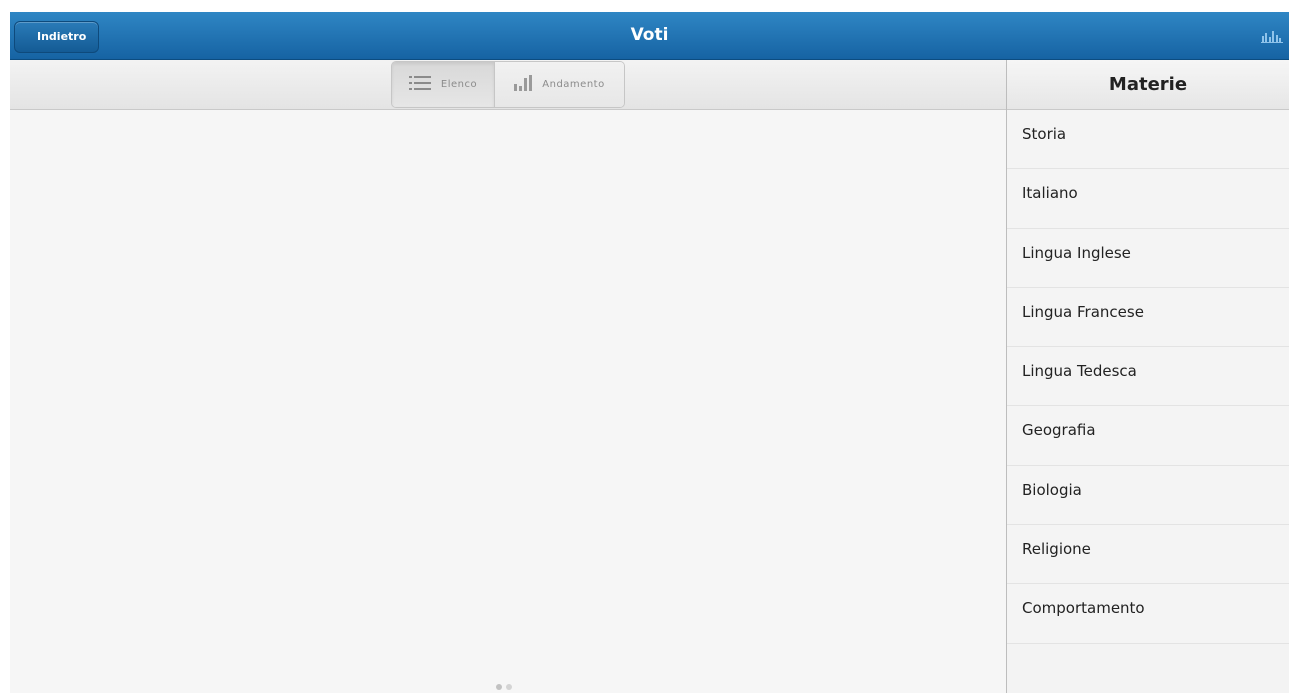 This screenshot has height=693, width=1289. I want to click on back-button: Indietro, so click(57, 37).